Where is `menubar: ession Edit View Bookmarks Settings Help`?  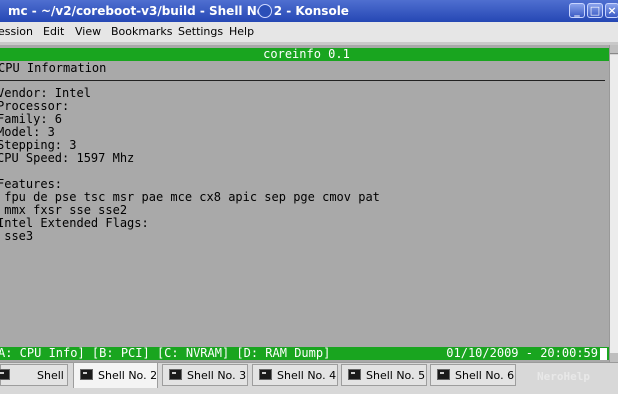 menubar: ession Edit View Bookmarks Settings Help is located at coordinates (309, 32).